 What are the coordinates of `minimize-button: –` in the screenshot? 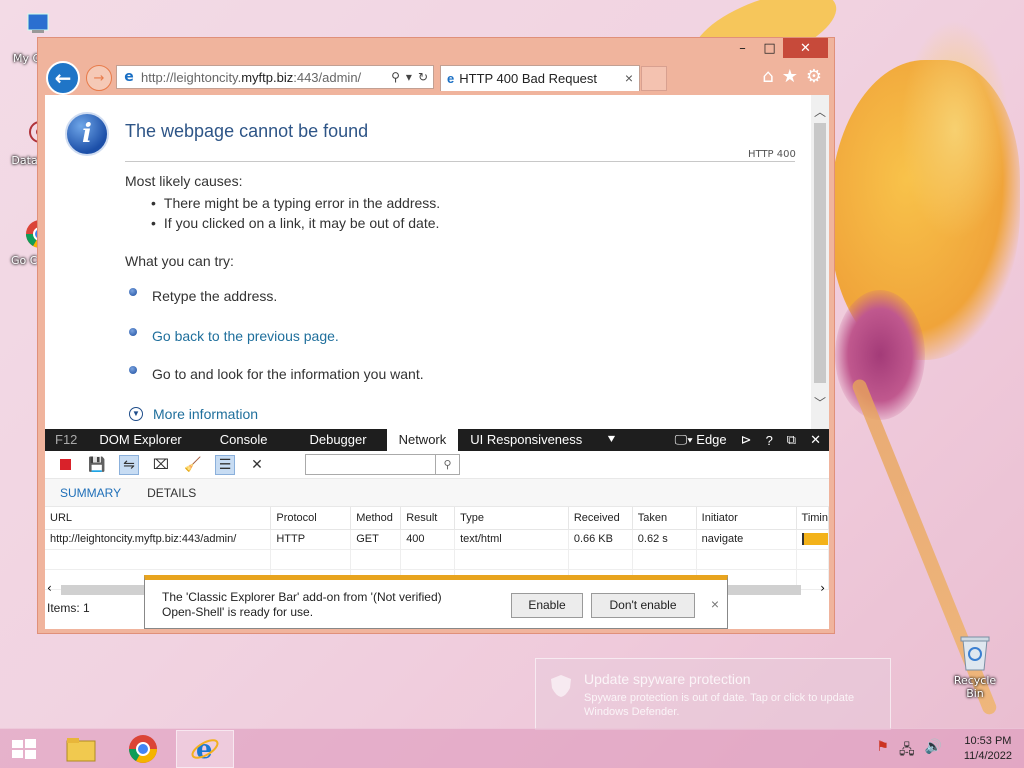 It's located at (742, 48).